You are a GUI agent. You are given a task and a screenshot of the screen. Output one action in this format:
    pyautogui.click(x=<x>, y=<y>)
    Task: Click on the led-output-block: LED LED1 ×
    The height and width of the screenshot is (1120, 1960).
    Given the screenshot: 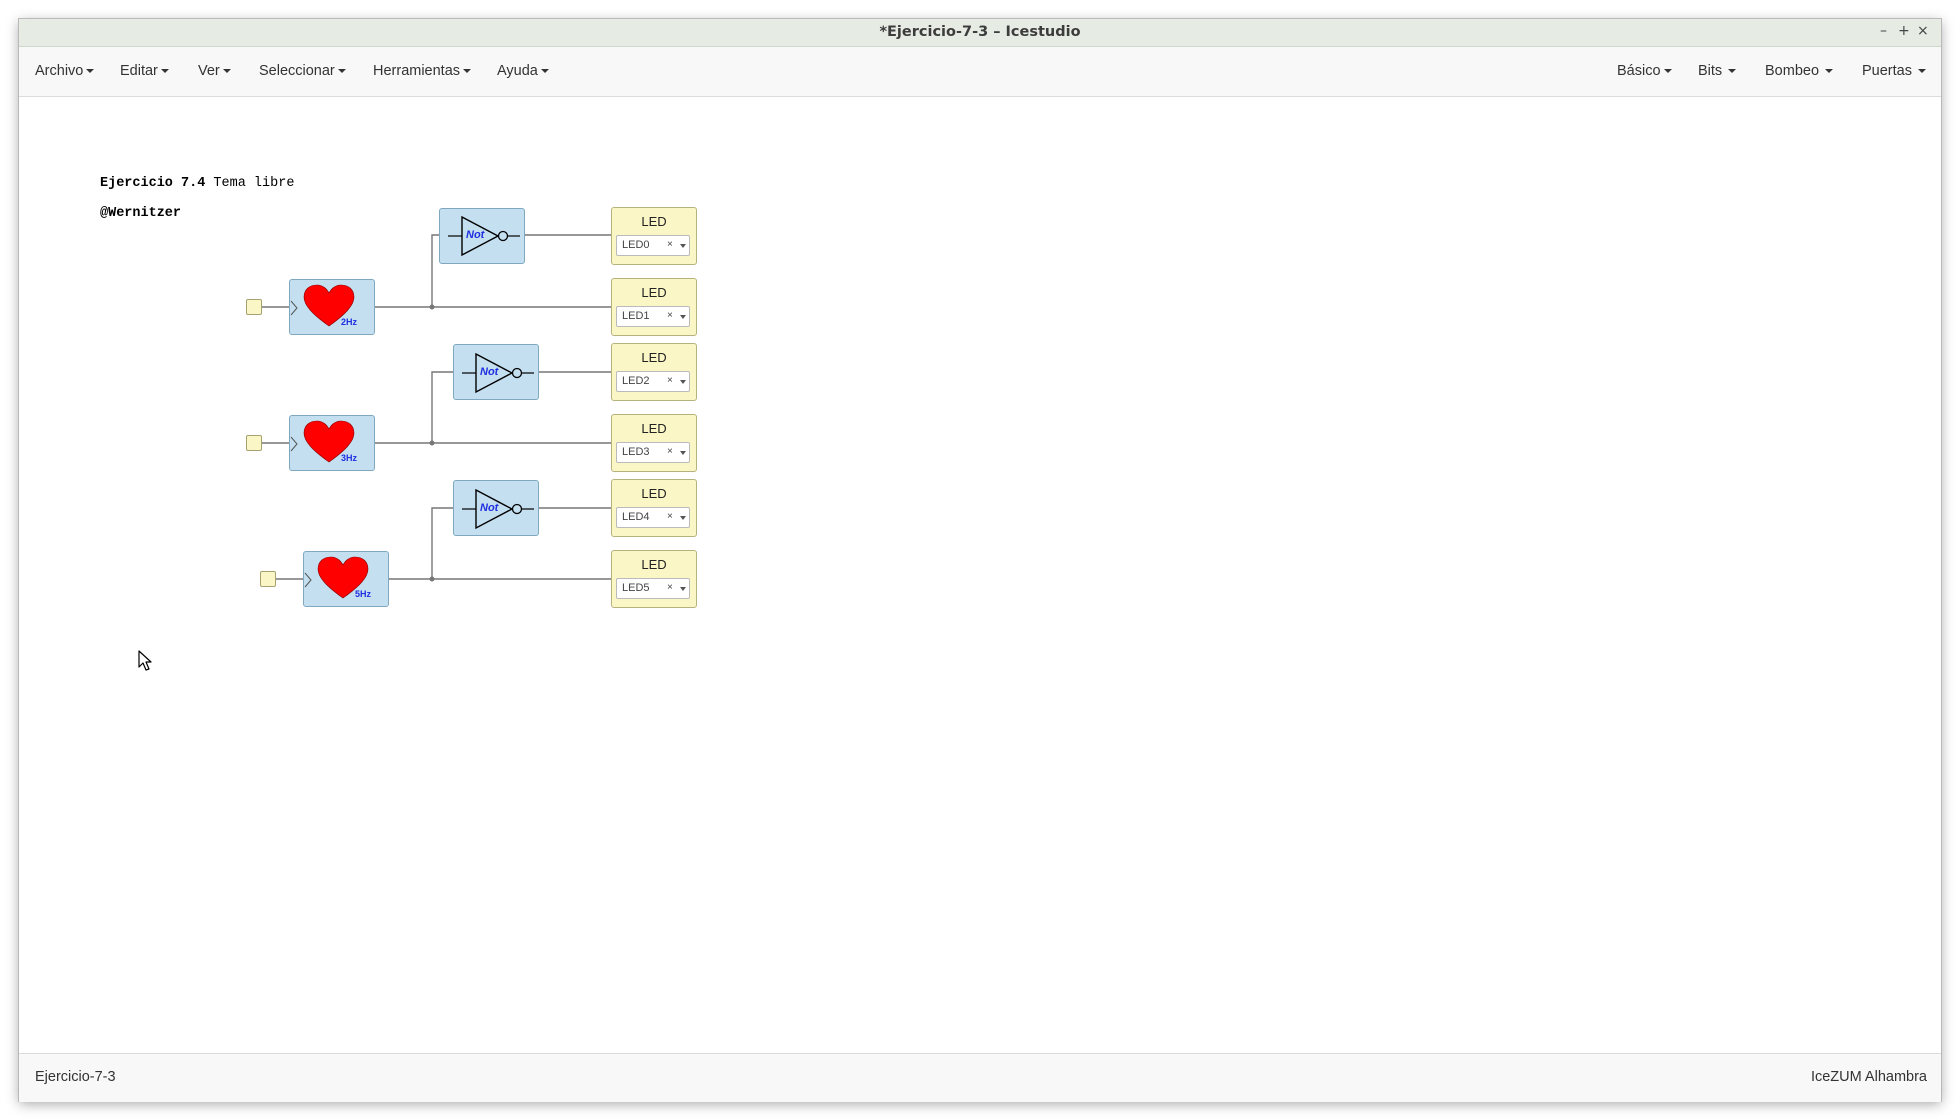 What is the action you would take?
    pyautogui.click(x=654, y=307)
    